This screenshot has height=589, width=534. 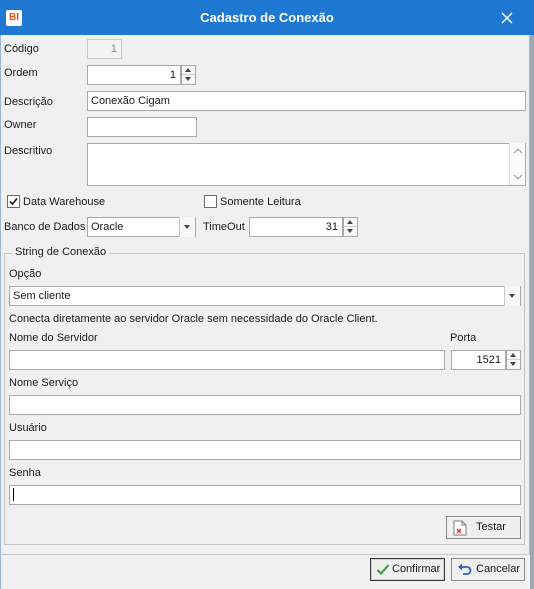 I want to click on somente-leitura-checkbox, so click(x=210, y=201).